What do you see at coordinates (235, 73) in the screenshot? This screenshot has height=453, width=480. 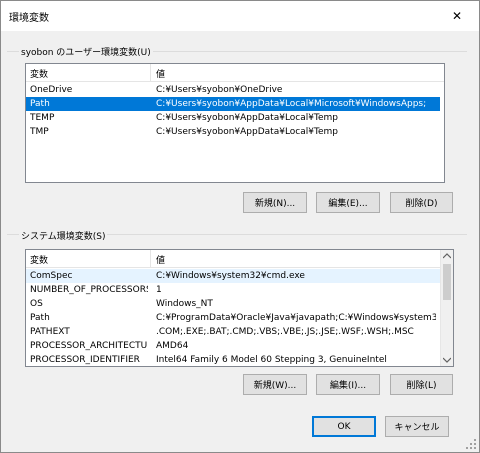 I see `user-list-header: 変数 値` at bounding box center [235, 73].